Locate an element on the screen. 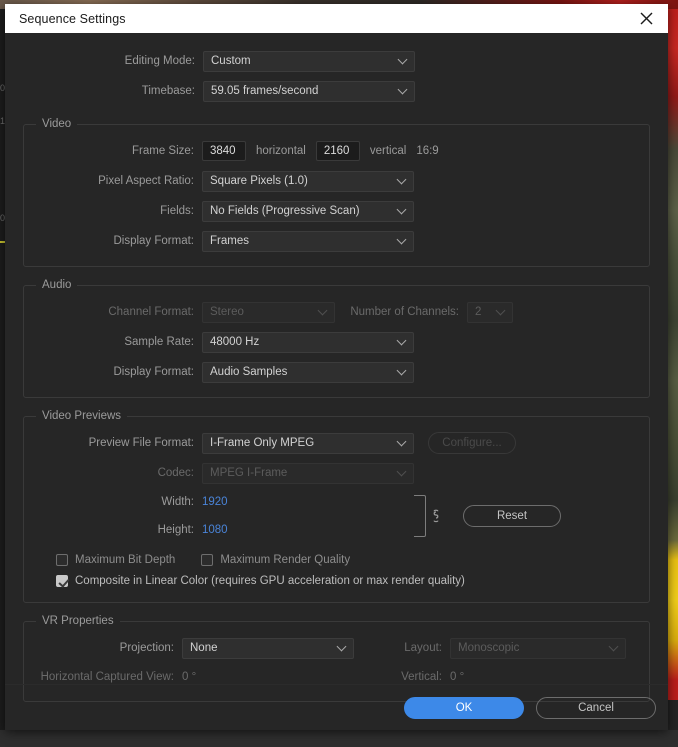  maximum-bit-depth-label: Maximum Bit Depth is located at coordinates (125, 560).